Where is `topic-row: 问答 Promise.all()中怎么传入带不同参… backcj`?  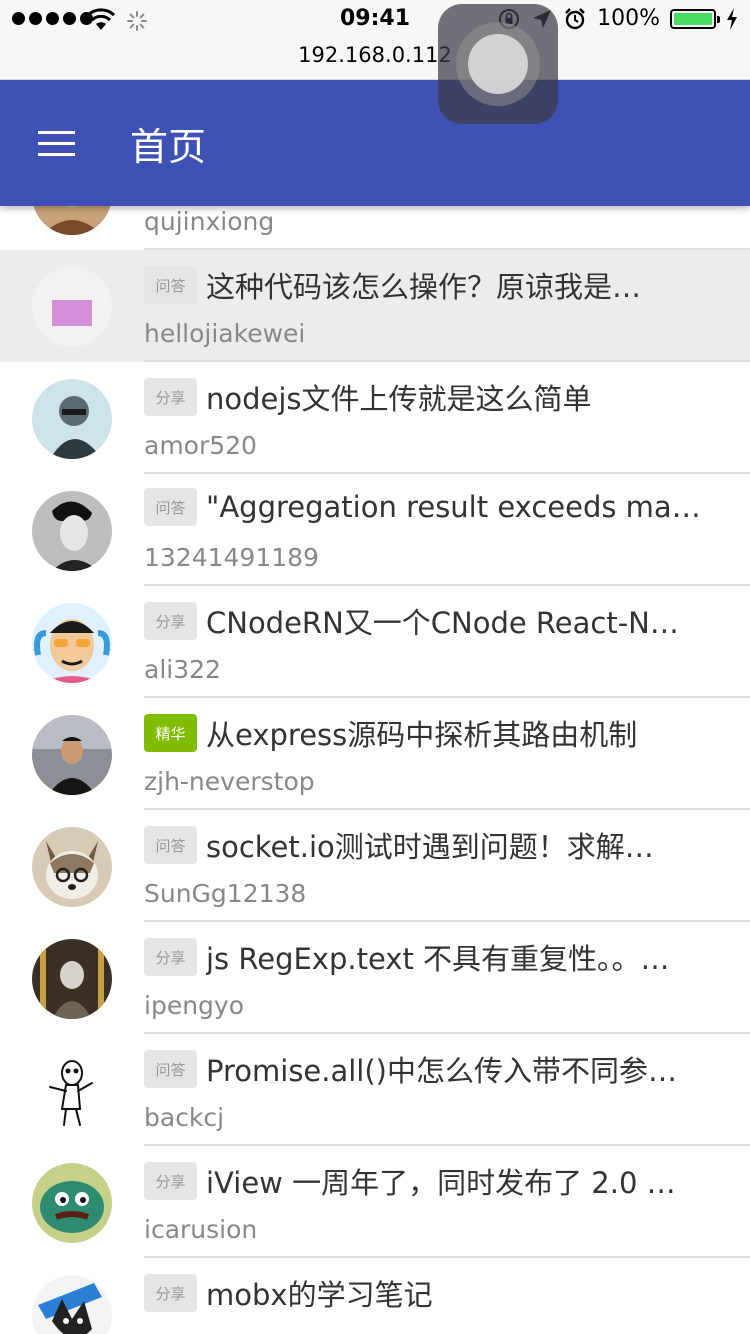 topic-row: 问答 Promise.all()中怎么传入带不同参… backcj is located at coordinates (375, 1090).